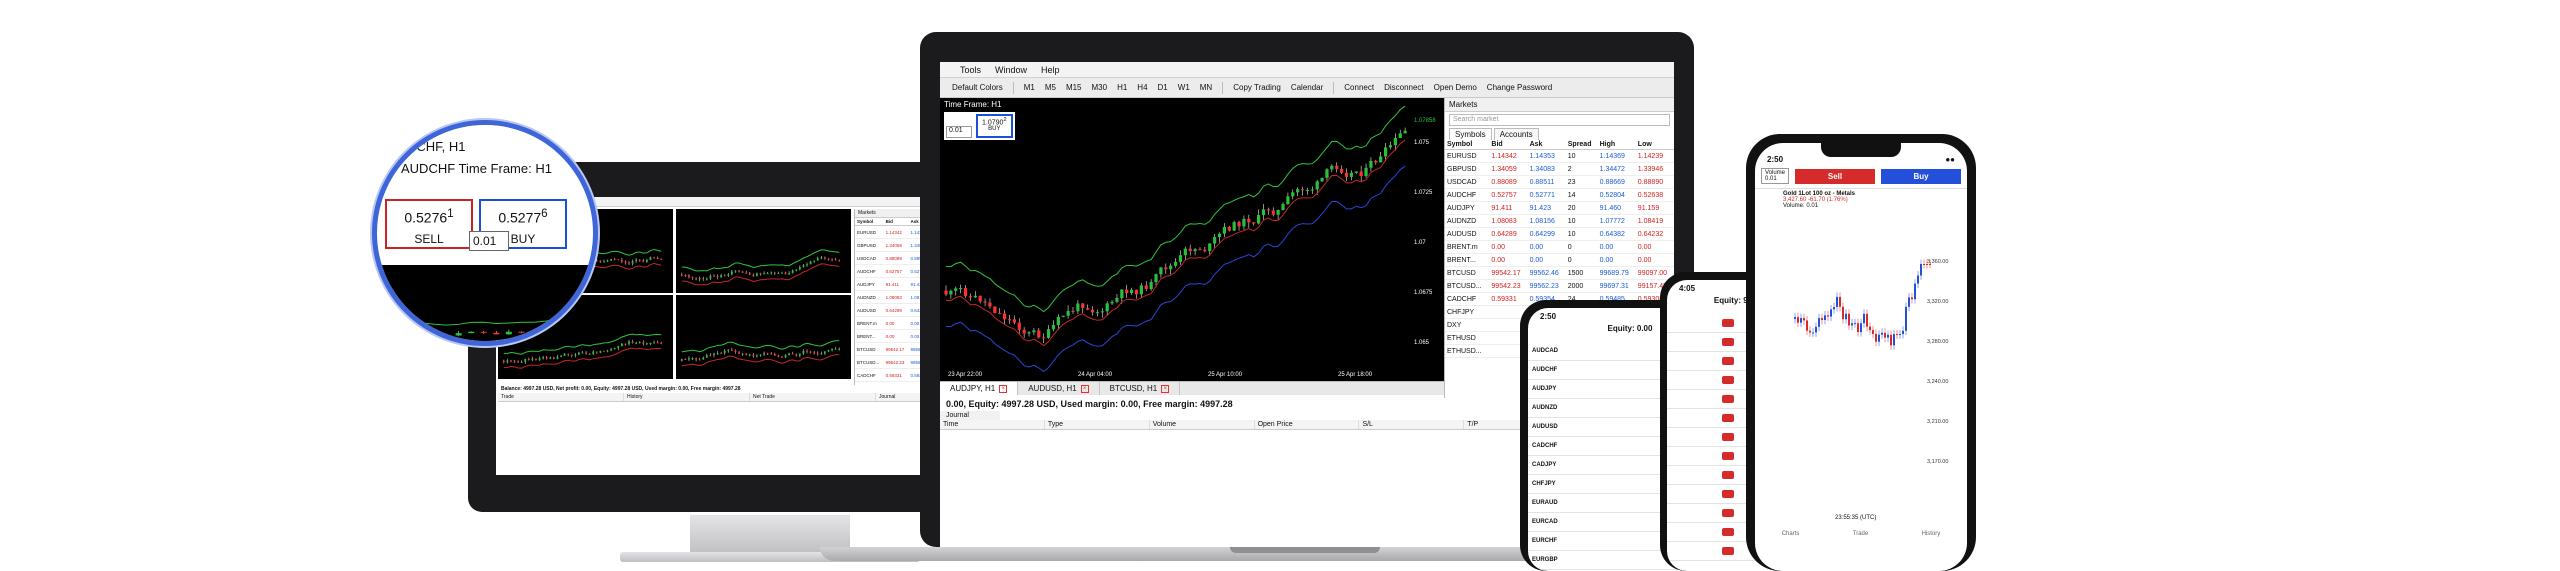  I want to click on phone-price-axis-label: 3,280.00, so click(1937, 342).